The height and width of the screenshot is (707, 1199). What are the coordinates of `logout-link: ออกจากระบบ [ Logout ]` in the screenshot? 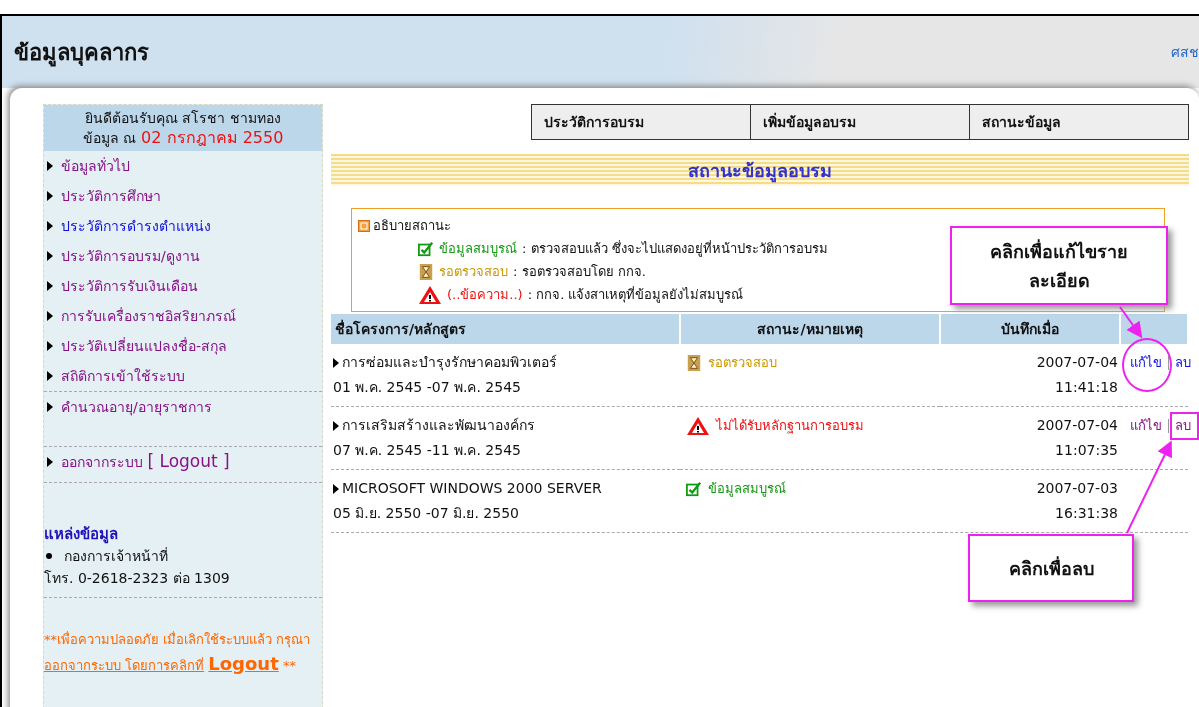 It's located at (145, 462).